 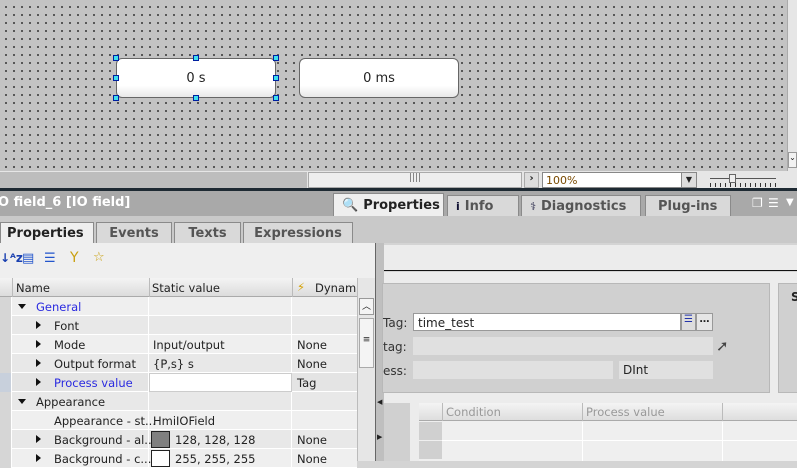 What do you see at coordinates (178, 382) in the screenshot?
I see `table-row: Process value Tag` at bounding box center [178, 382].